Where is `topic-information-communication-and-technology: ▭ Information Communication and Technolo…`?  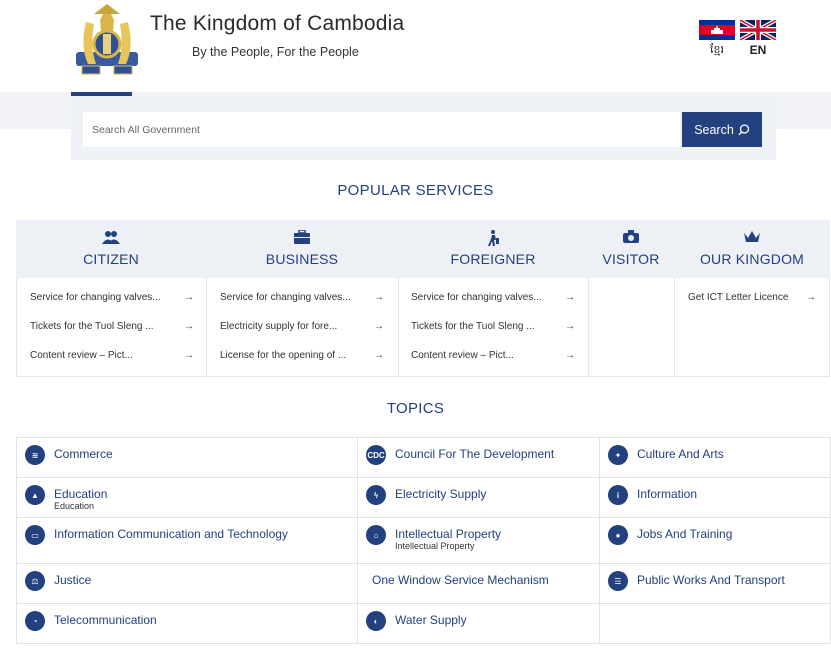 topic-information-communication-and-technology: ▭ Information Communication and Technolo… is located at coordinates (187, 540).